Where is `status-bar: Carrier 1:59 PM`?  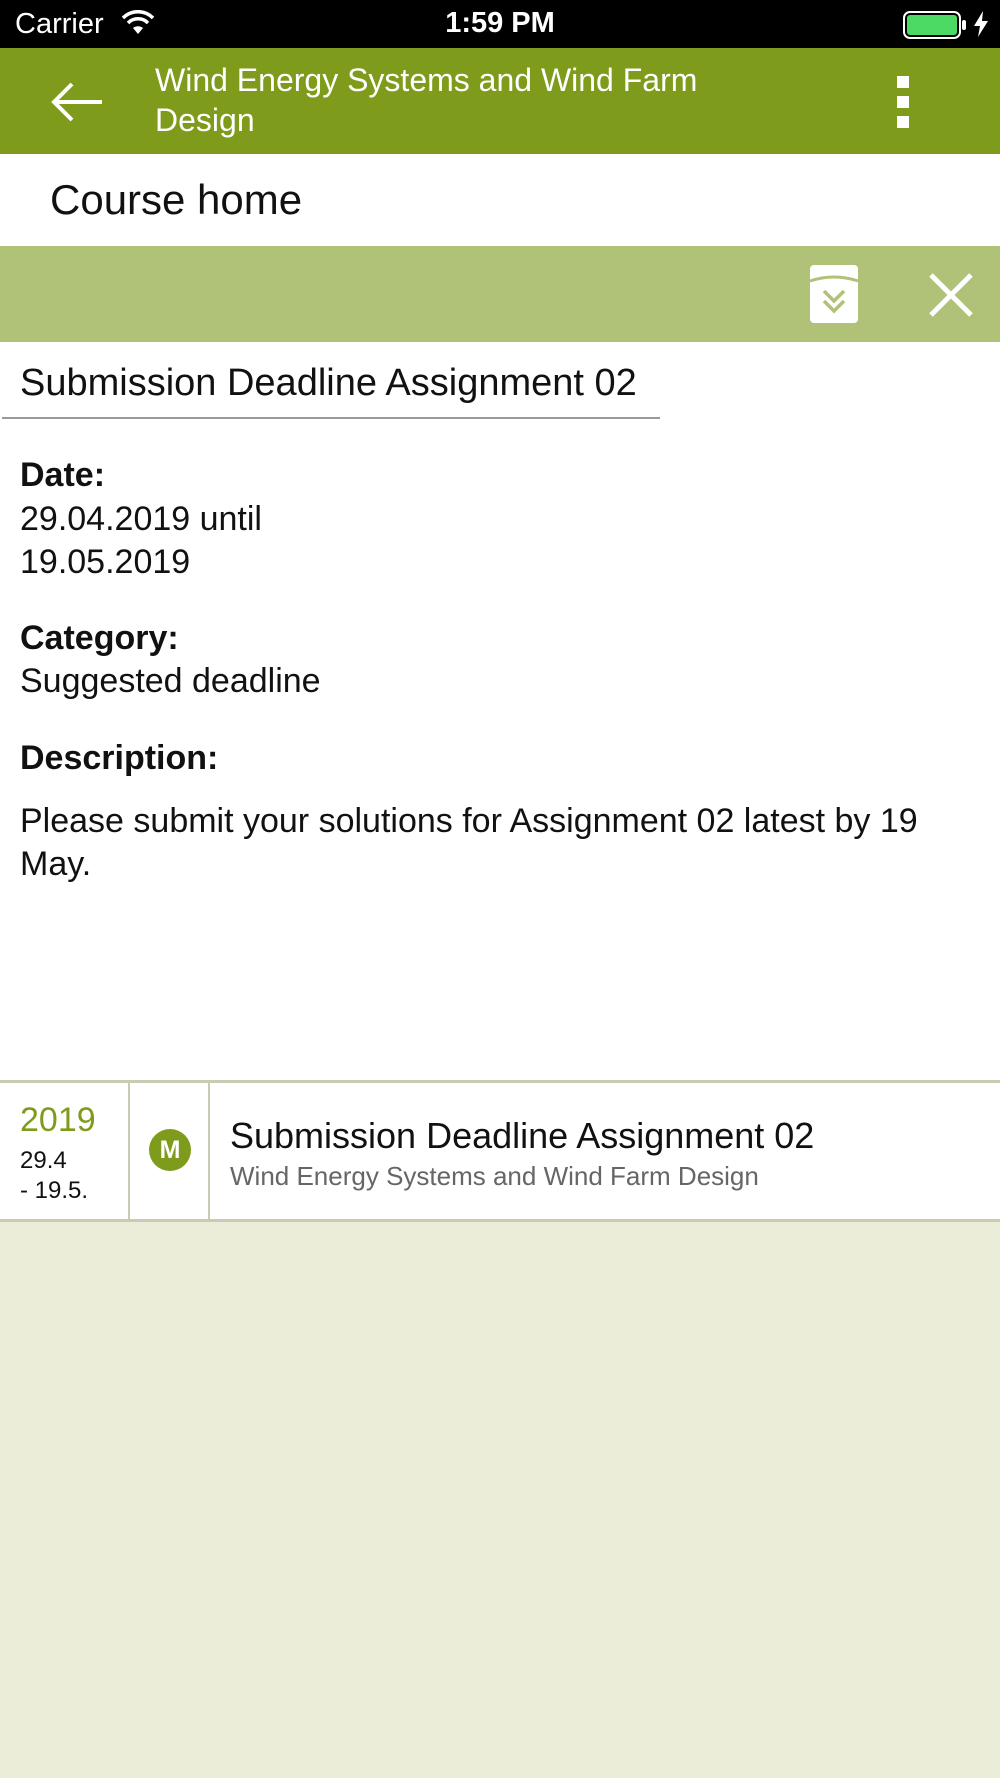 status-bar: Carrier 1:59 PM is located at coordinates (500, 24).